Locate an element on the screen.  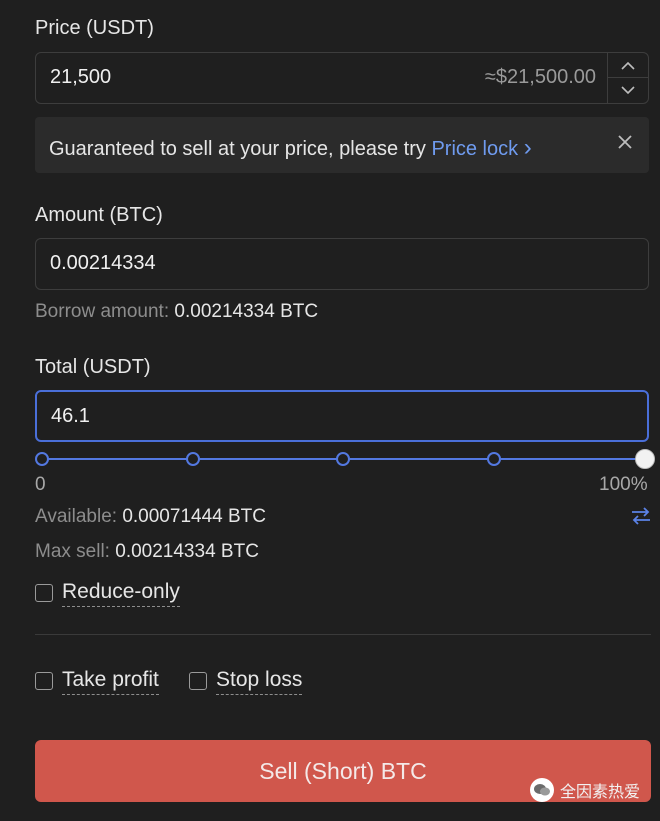
available-balance: Available: 0.00071444 BTC is located at coordinates (150, 517).